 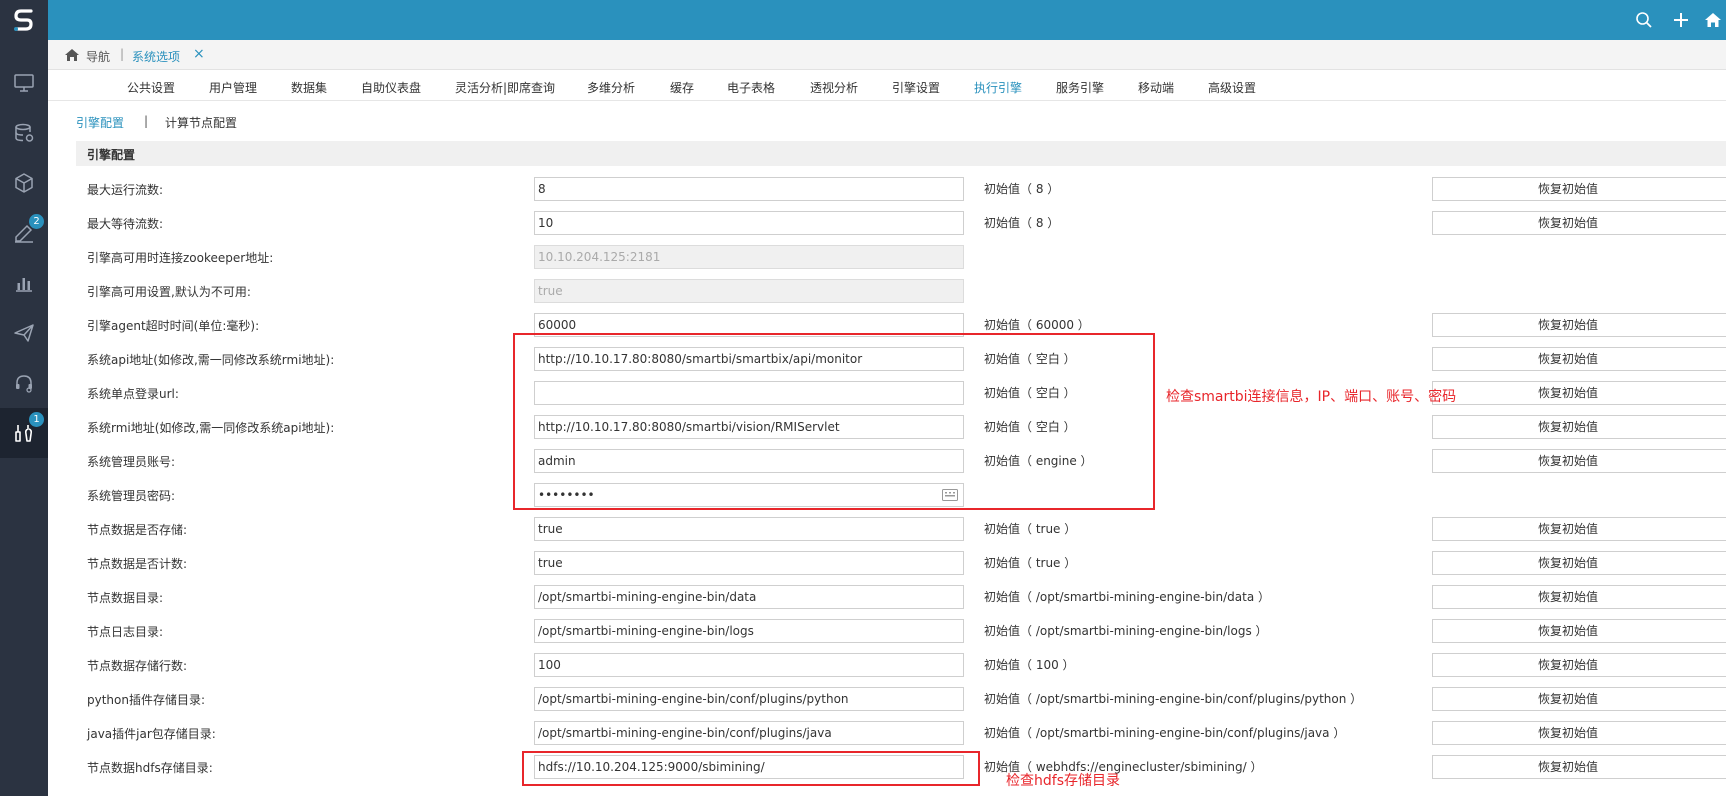 What do you see at coordinates (682, 87) in the screenshot?
I see `tab-6: 缓存` at bounding box center [682, 87].